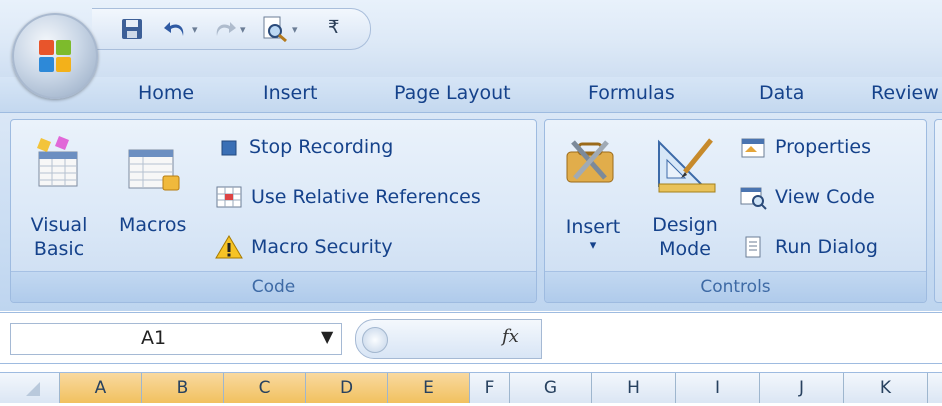 The width and height of the screenshot is (942, 406). I want to click on customize-qat-icon: ₹, so click(333, 27).